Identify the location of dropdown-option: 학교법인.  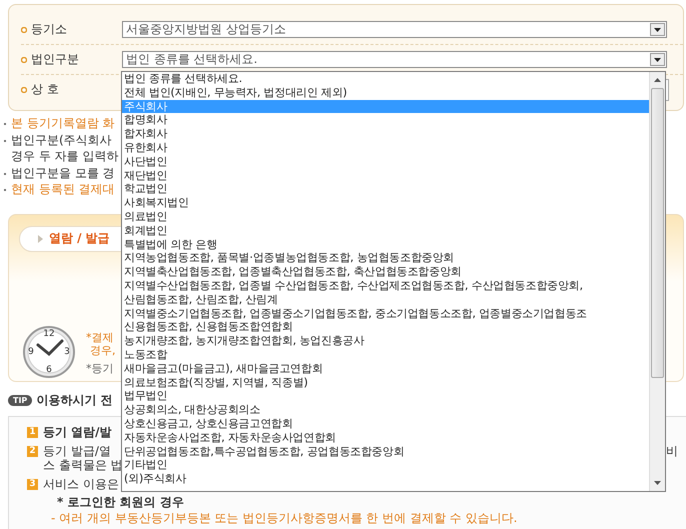
(385, 189).